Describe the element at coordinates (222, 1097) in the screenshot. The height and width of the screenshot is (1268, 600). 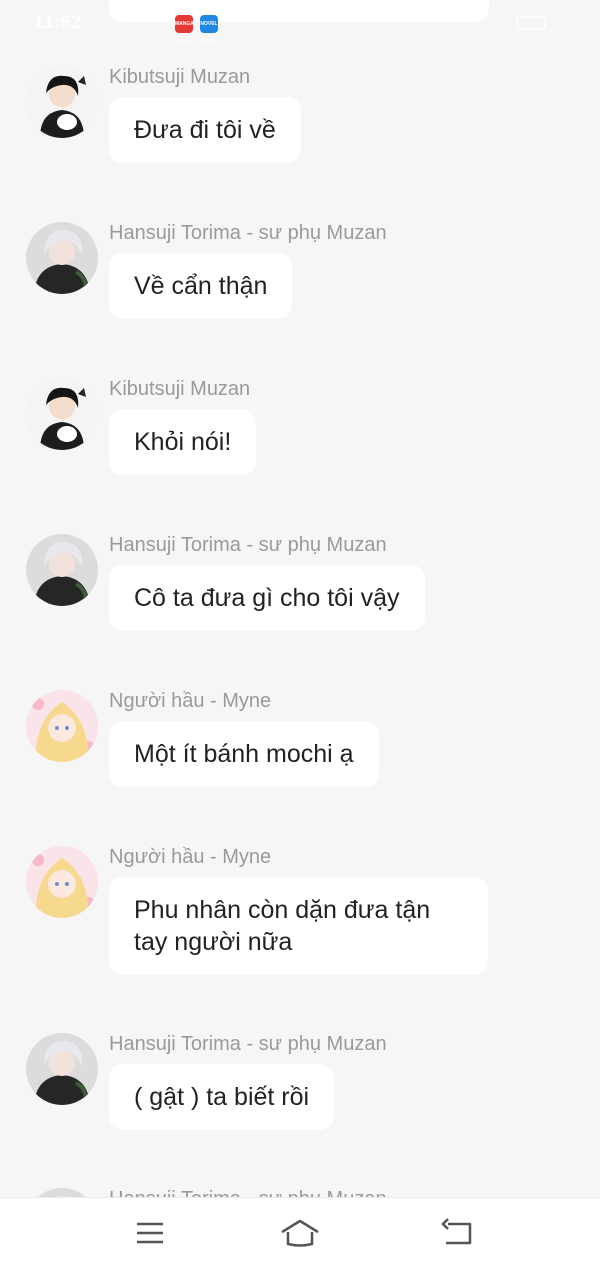
I see `message-bubble: ( gật ) ta biết rồi` at that location.